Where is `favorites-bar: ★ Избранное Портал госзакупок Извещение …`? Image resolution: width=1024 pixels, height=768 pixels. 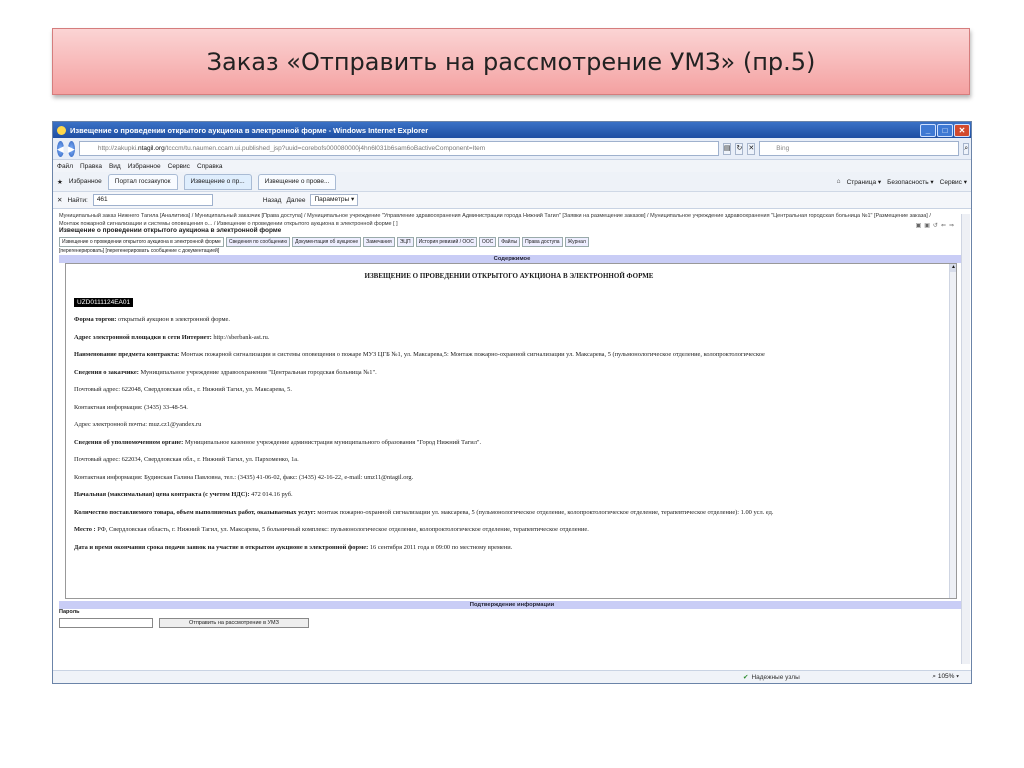 favorites-bar: ★ Избранное Портал госзакупок Извещение … is located at coordinates (512, 182).